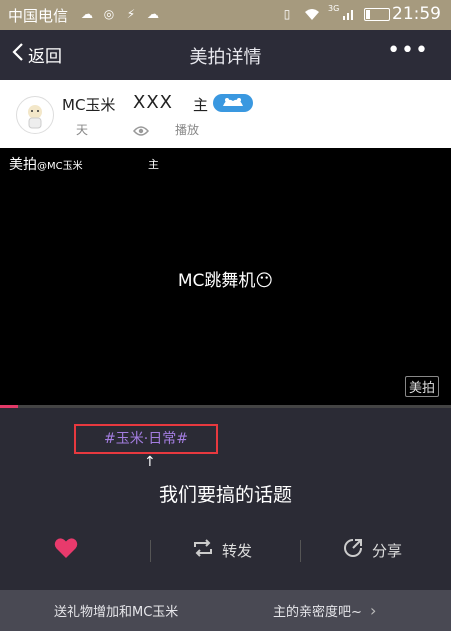 This screenshot has height=631, width=451. Describe the element at coordinates (225, 15) in the screenshot. I see `status-bar: 中国电信 ☁ ◎ ⚡ ☁ ▯ 3G 21:59` at that location.